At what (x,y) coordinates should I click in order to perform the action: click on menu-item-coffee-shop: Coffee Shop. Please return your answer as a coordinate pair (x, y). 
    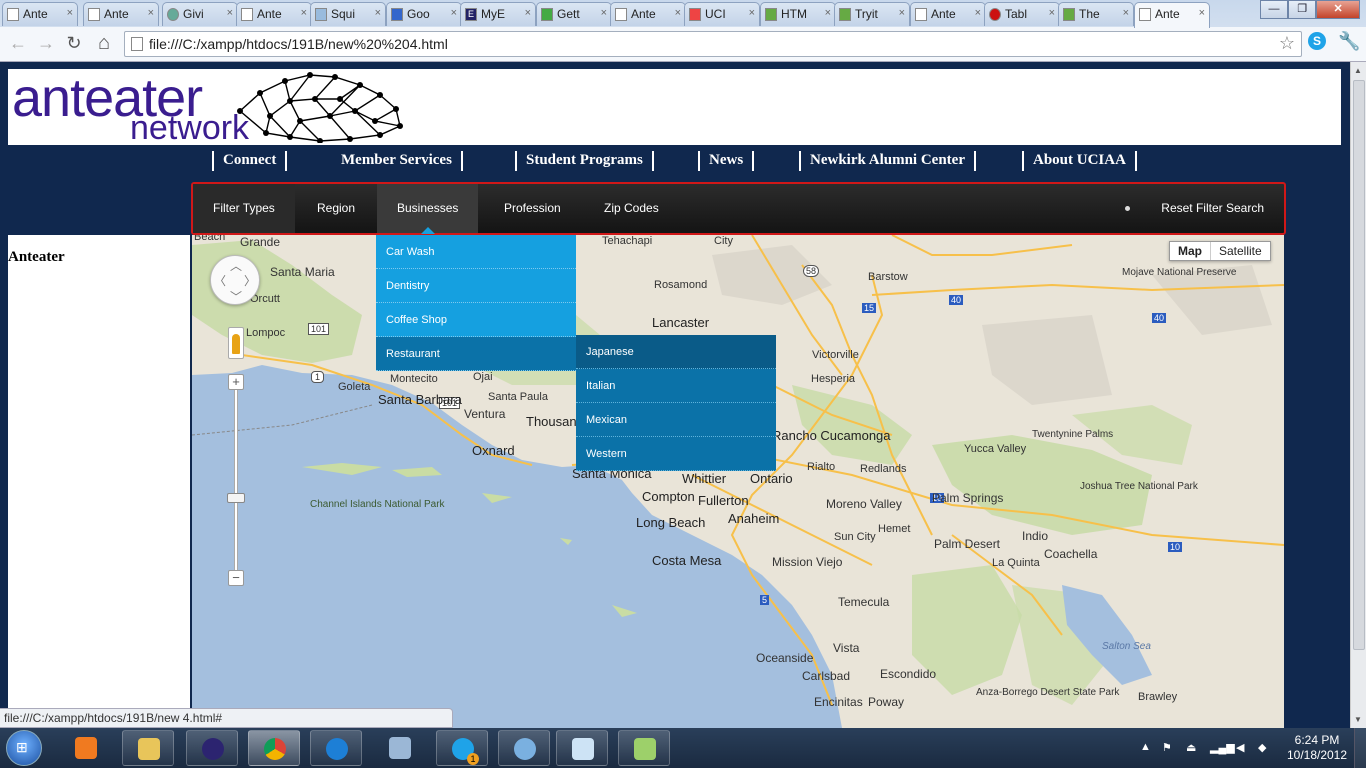
    Looking at the image, I should click on (476, 320).